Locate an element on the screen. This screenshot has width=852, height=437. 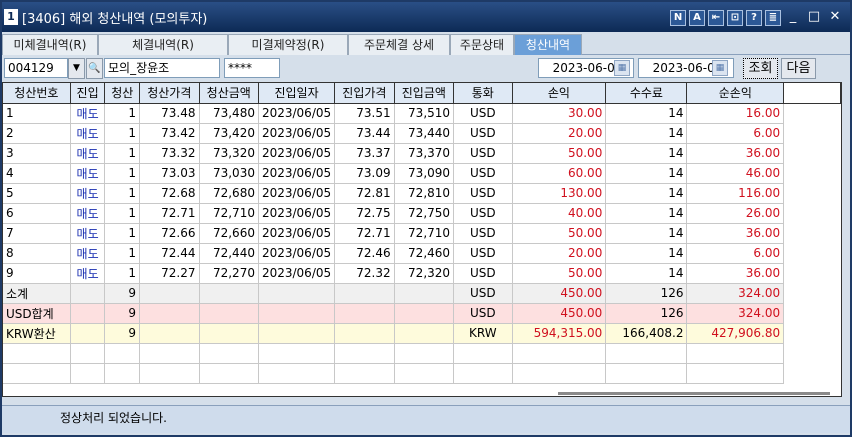
cell-진입가격: 73.51 is located at coordinates (364, 113).